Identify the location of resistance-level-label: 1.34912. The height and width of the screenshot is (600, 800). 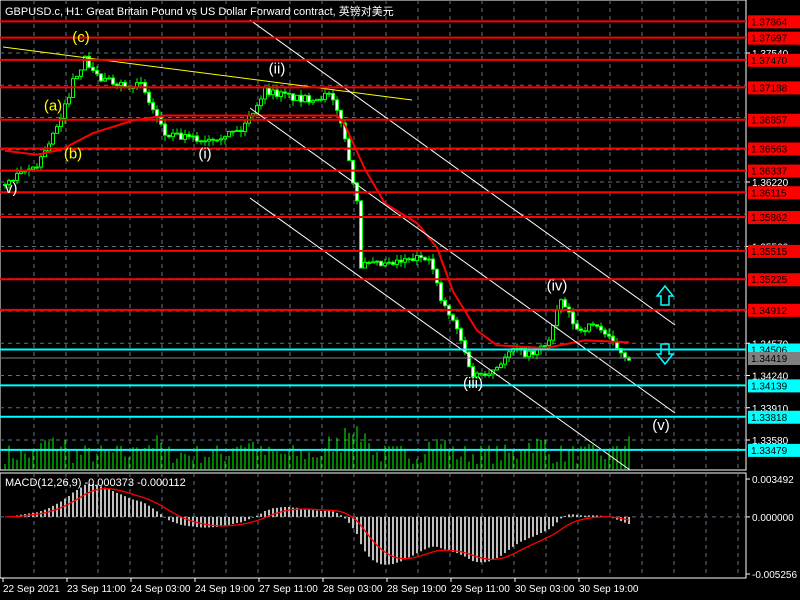
(769, 311).